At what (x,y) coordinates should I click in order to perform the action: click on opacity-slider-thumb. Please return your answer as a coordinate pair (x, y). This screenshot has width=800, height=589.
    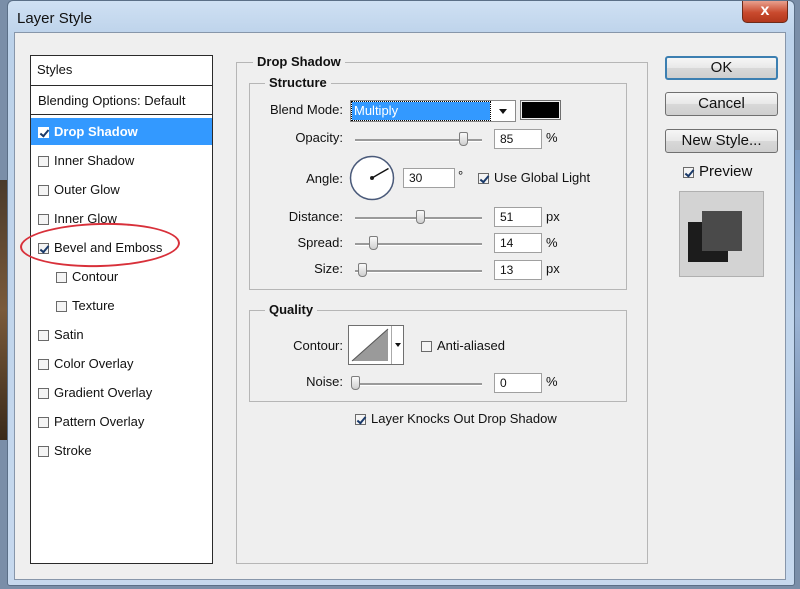
    Looking at the image, I should click on (463, 139).